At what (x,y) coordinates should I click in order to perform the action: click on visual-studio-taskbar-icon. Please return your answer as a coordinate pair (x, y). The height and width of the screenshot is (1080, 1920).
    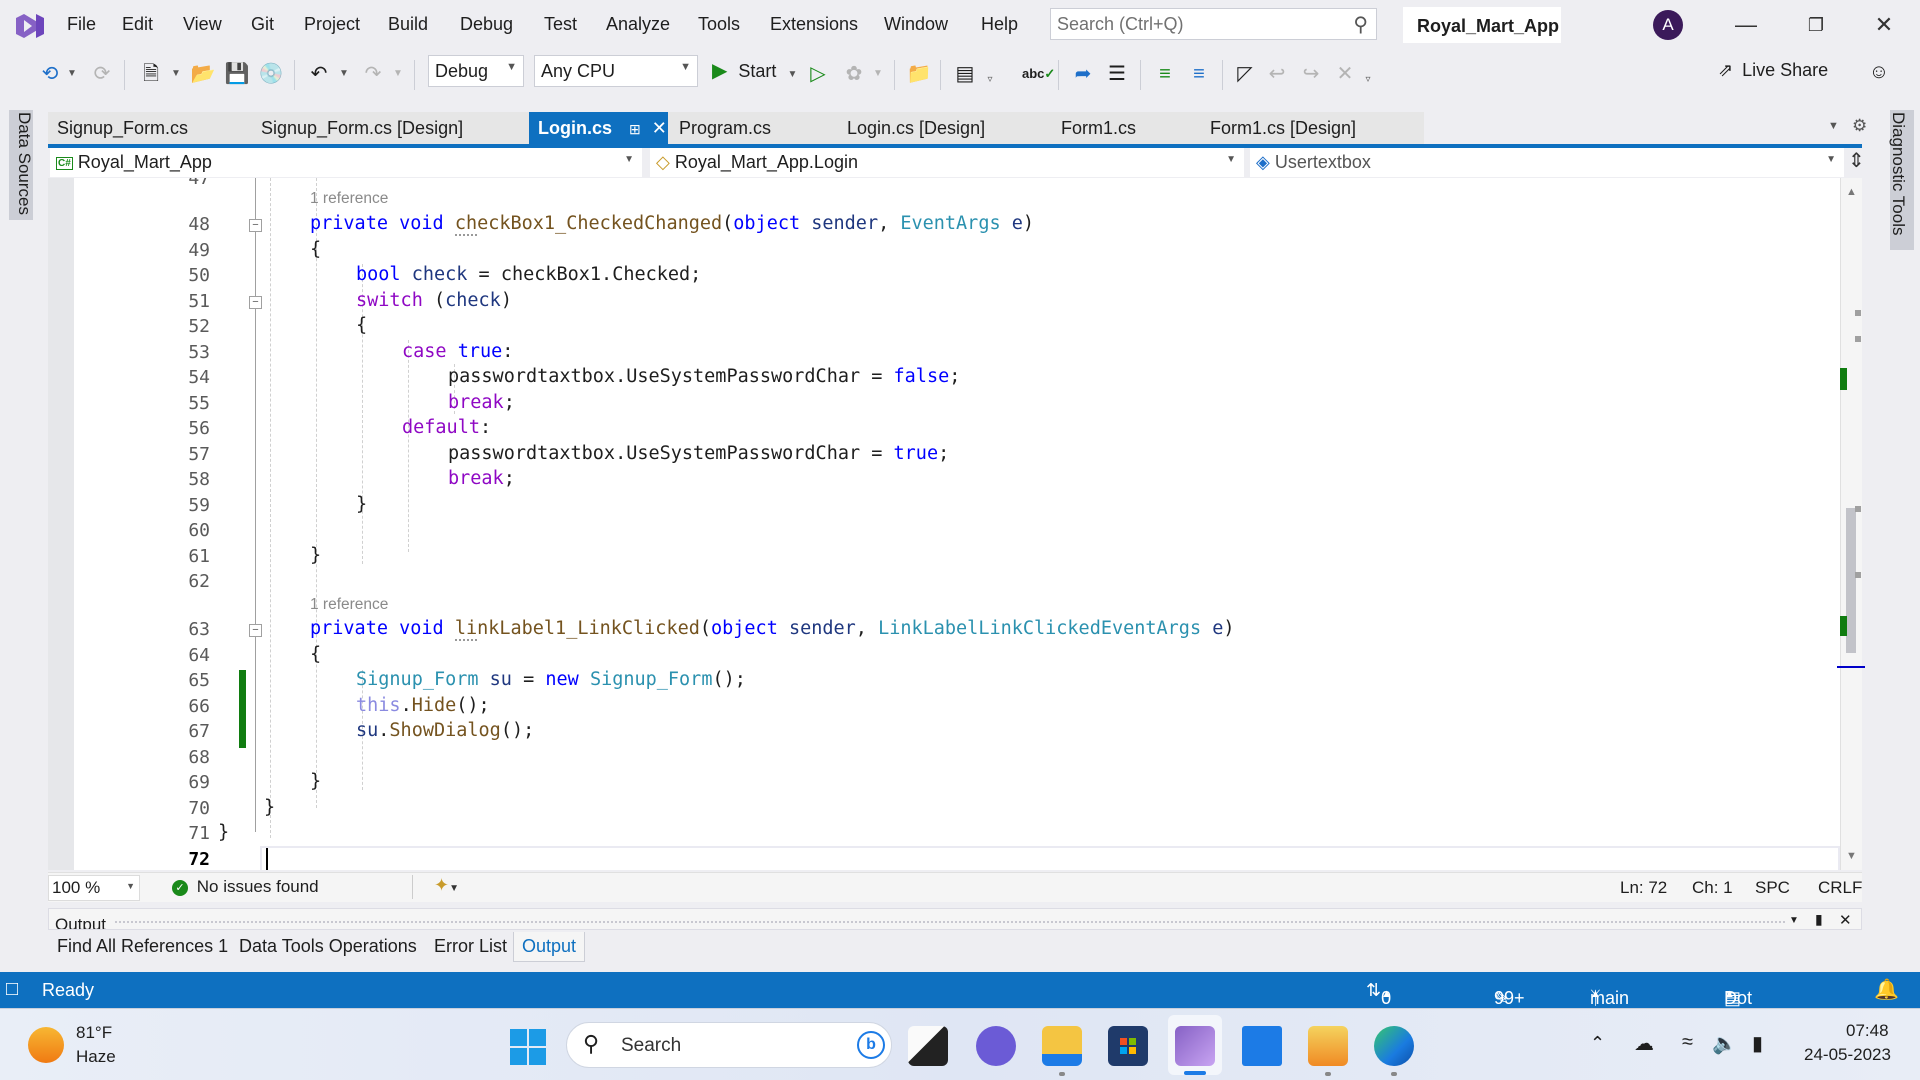
    Looking at the image, I should click on (1195, 1046).